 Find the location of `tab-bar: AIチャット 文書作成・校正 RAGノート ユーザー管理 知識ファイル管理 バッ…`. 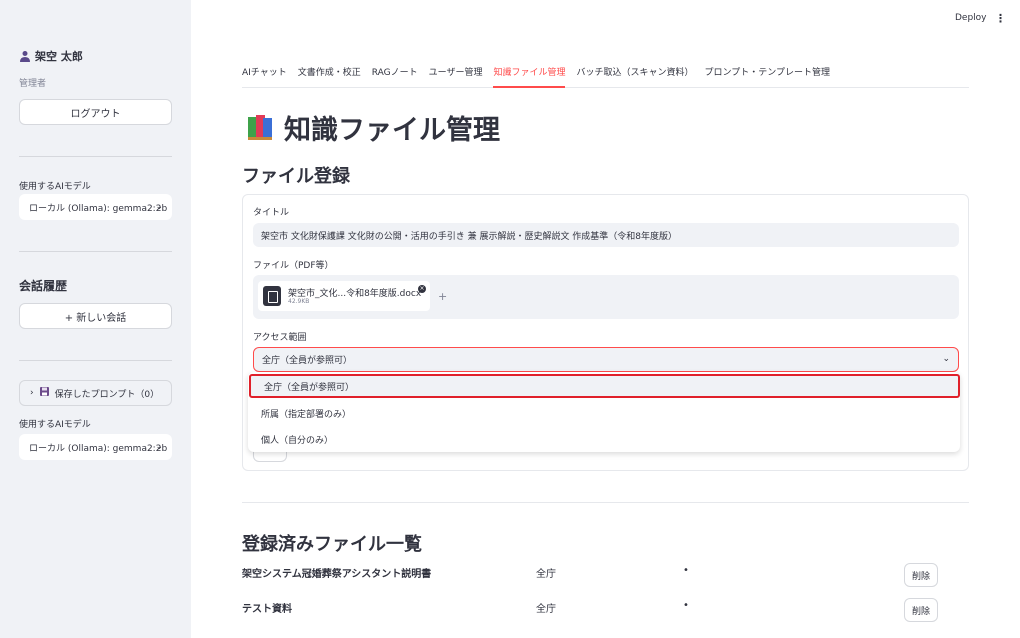

tab-bar: AIチャット 文書作成・校正 RAGノート ユーザー管理 知識ファイル管理 バッ… is located at coordinates (605, 77).